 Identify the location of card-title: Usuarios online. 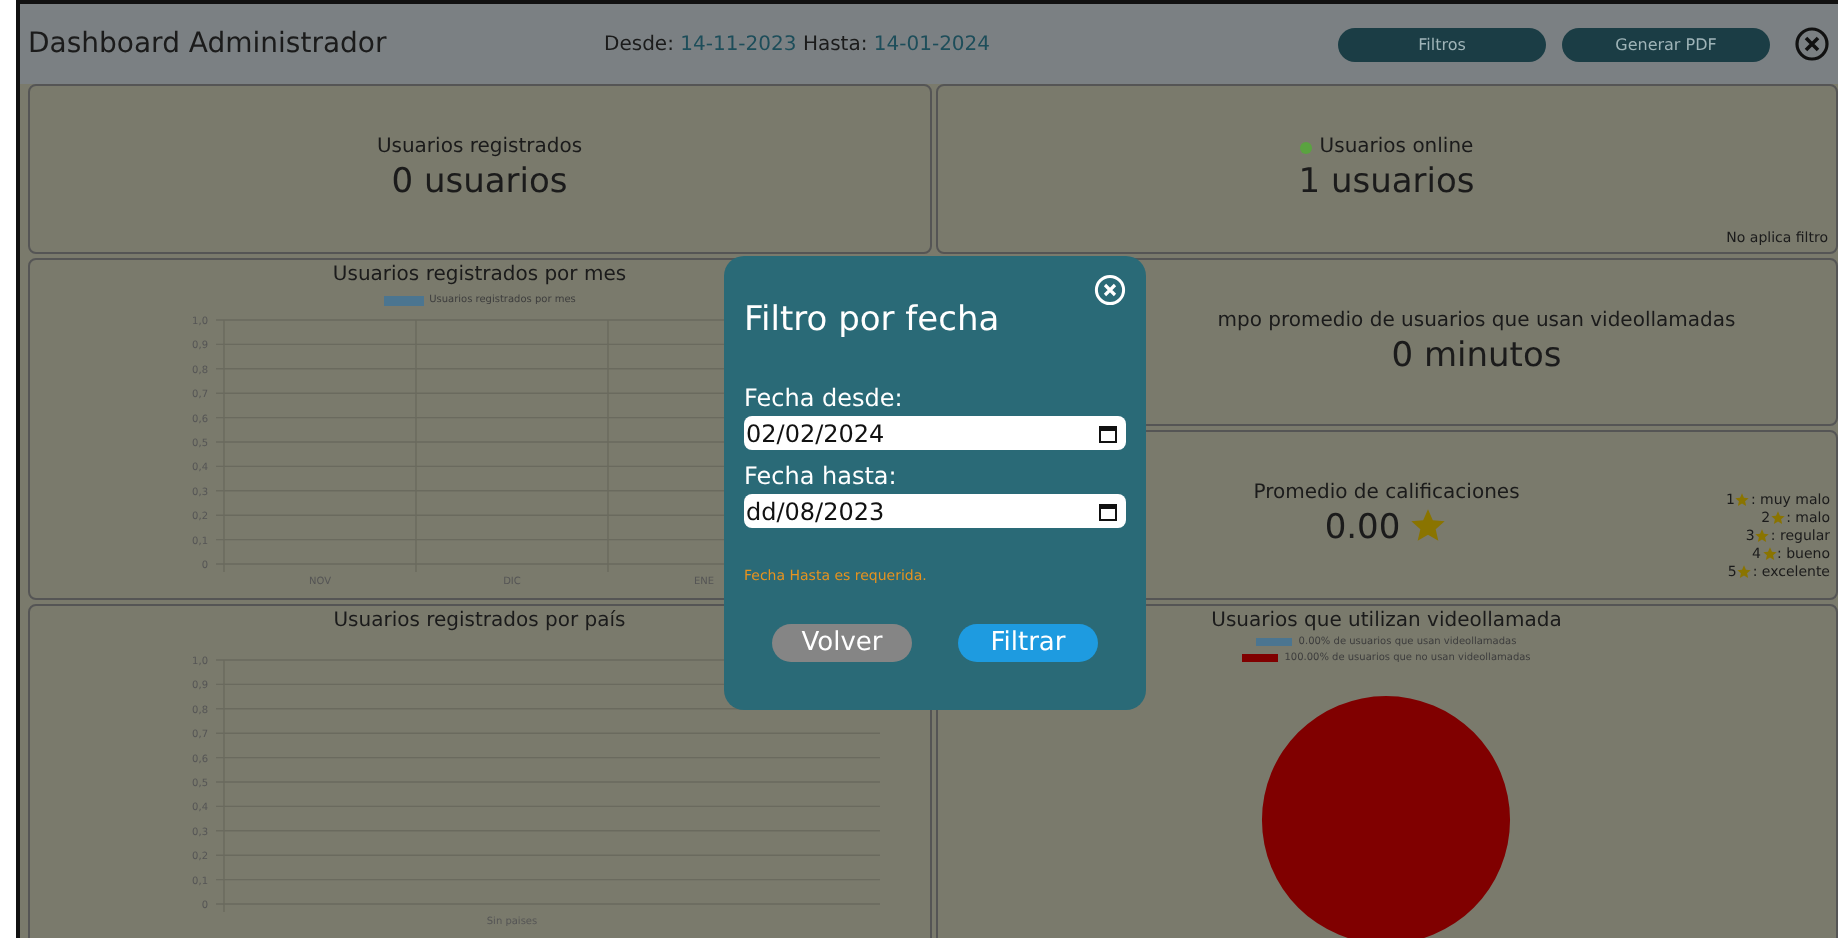
(1396, 147).